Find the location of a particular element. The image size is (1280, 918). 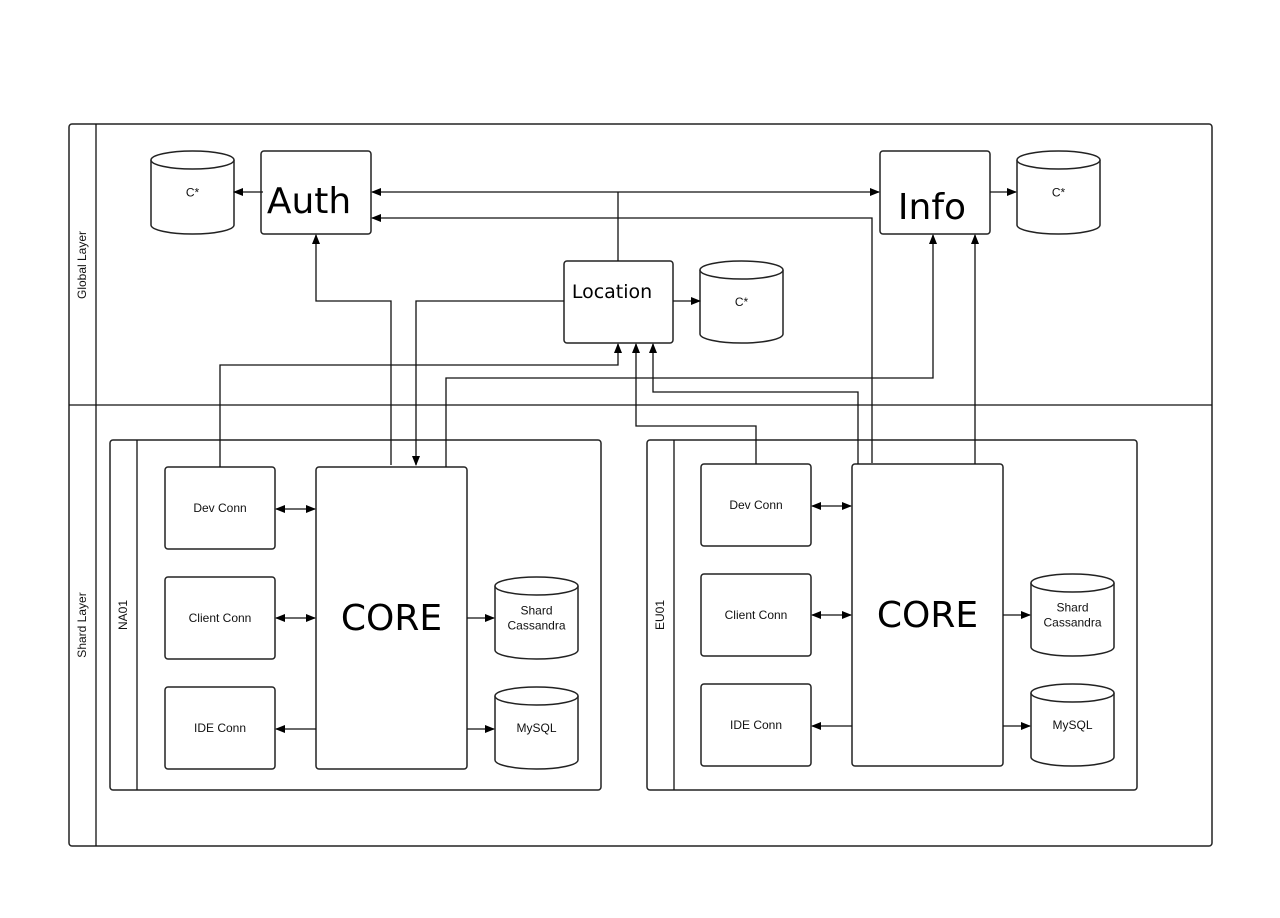

info-service: Info is located at coordinates (935, 192).